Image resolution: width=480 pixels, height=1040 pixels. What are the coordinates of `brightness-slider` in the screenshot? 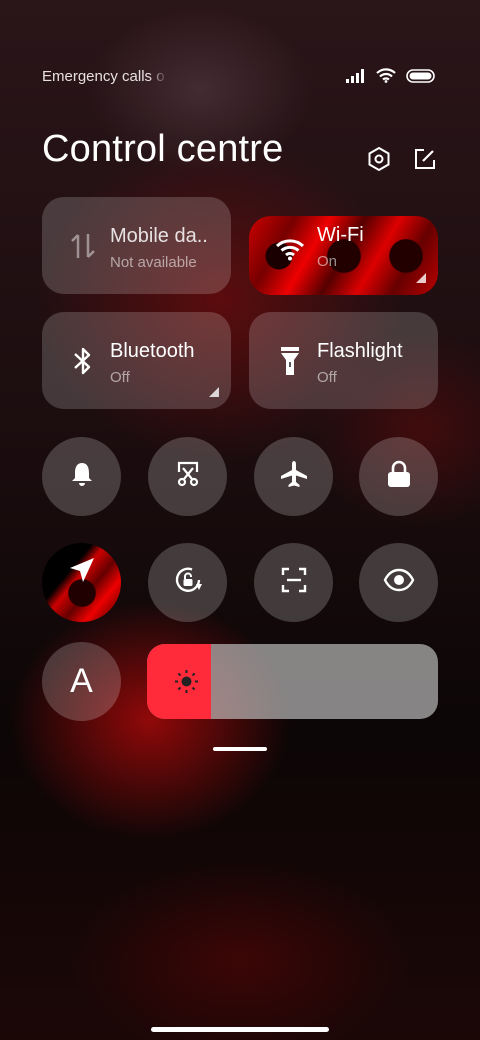 It's located at (292, 681).